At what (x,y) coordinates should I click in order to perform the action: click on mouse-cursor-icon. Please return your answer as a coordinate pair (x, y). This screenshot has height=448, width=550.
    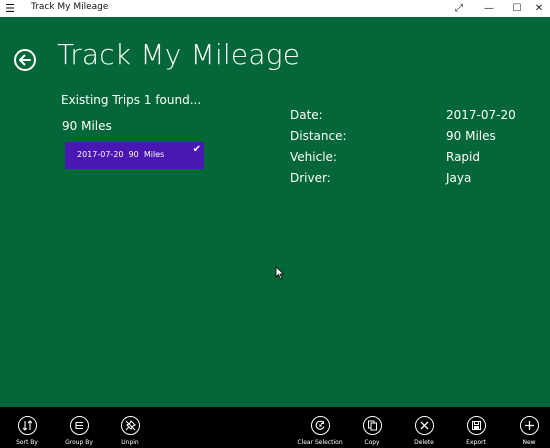
    Looking at the image, I should click on (280, 273).